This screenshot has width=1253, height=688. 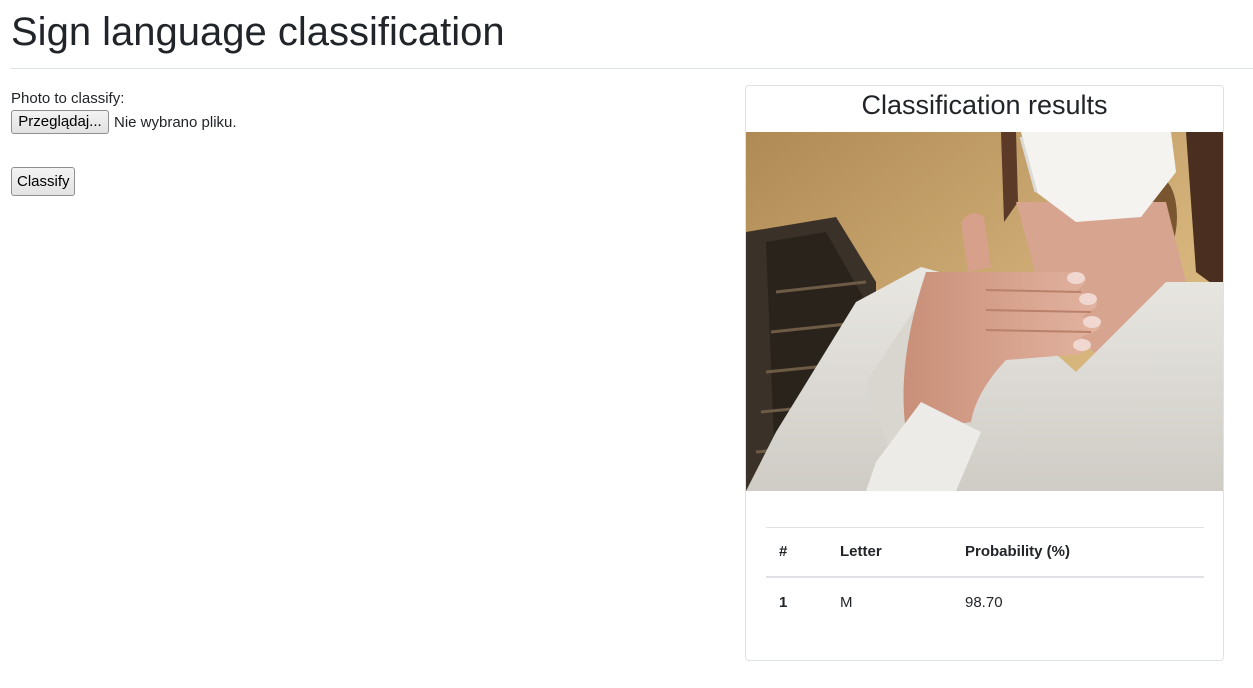 What do you see at coordinates (1078, 552) in the screenshot?
I see `header-probability: Probability (%)` at bounding box center [1078, 552].